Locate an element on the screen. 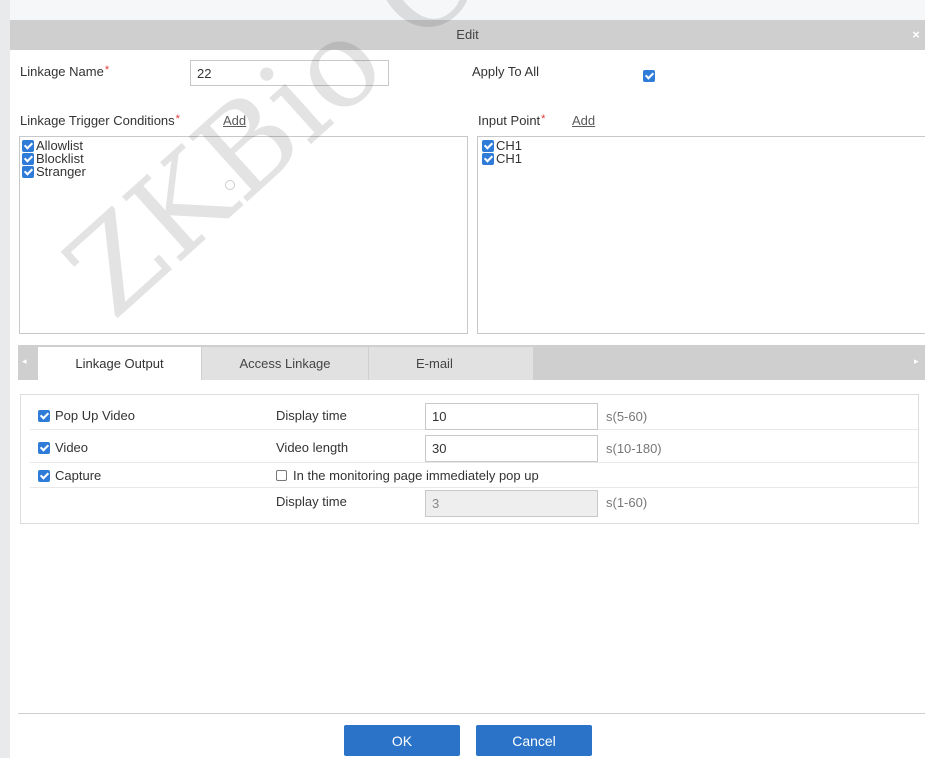 The image size is (925, 758). capture-display-time-range: s(1-60) is located at coordinates (627, 502).